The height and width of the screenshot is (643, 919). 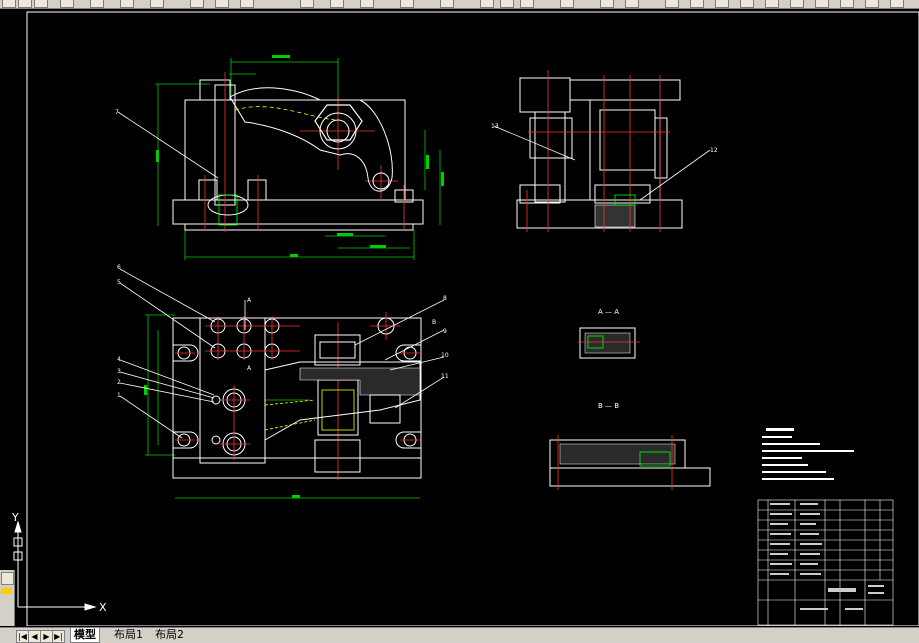 What do you see at coordinates (630, 446) in the screenshot?
I see `section-b: B — B` at bounding box center [630, 446].